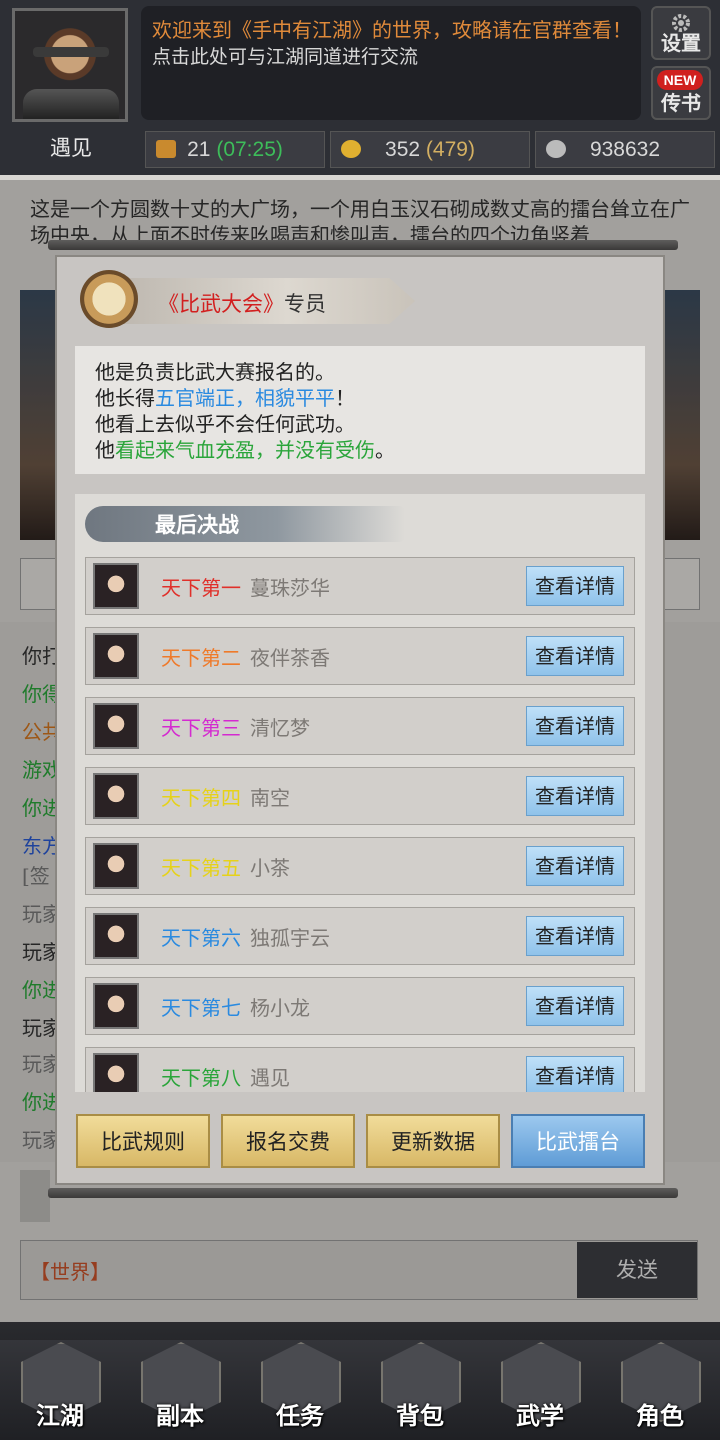 Image resolution: width=720 pixels, height=1440 pixels. I want to click on stamina-timer: (07:25), so click(249, 149).